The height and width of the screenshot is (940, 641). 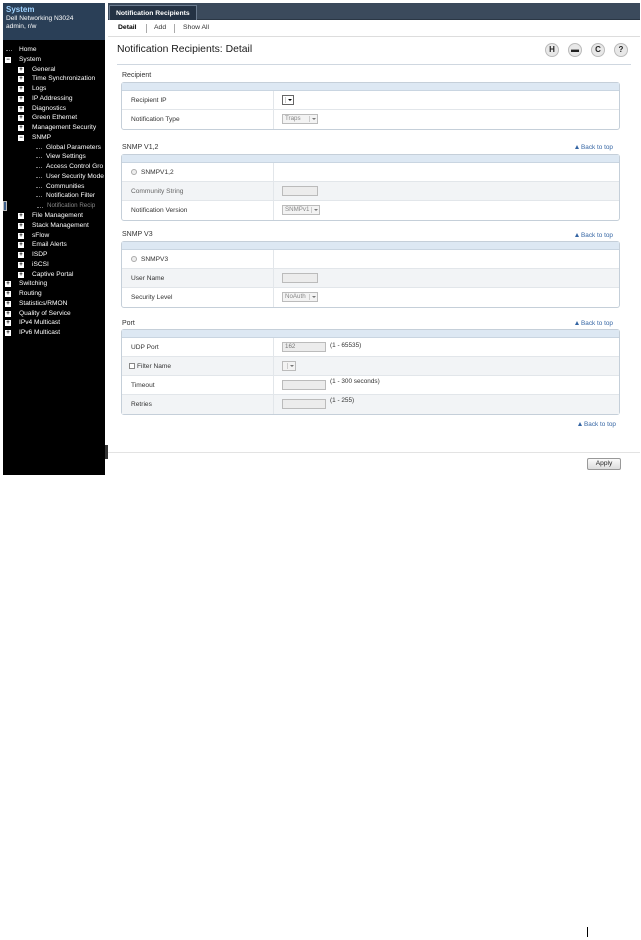 I want to click on tree-item-label: Routing, so click(x=30, y=293).